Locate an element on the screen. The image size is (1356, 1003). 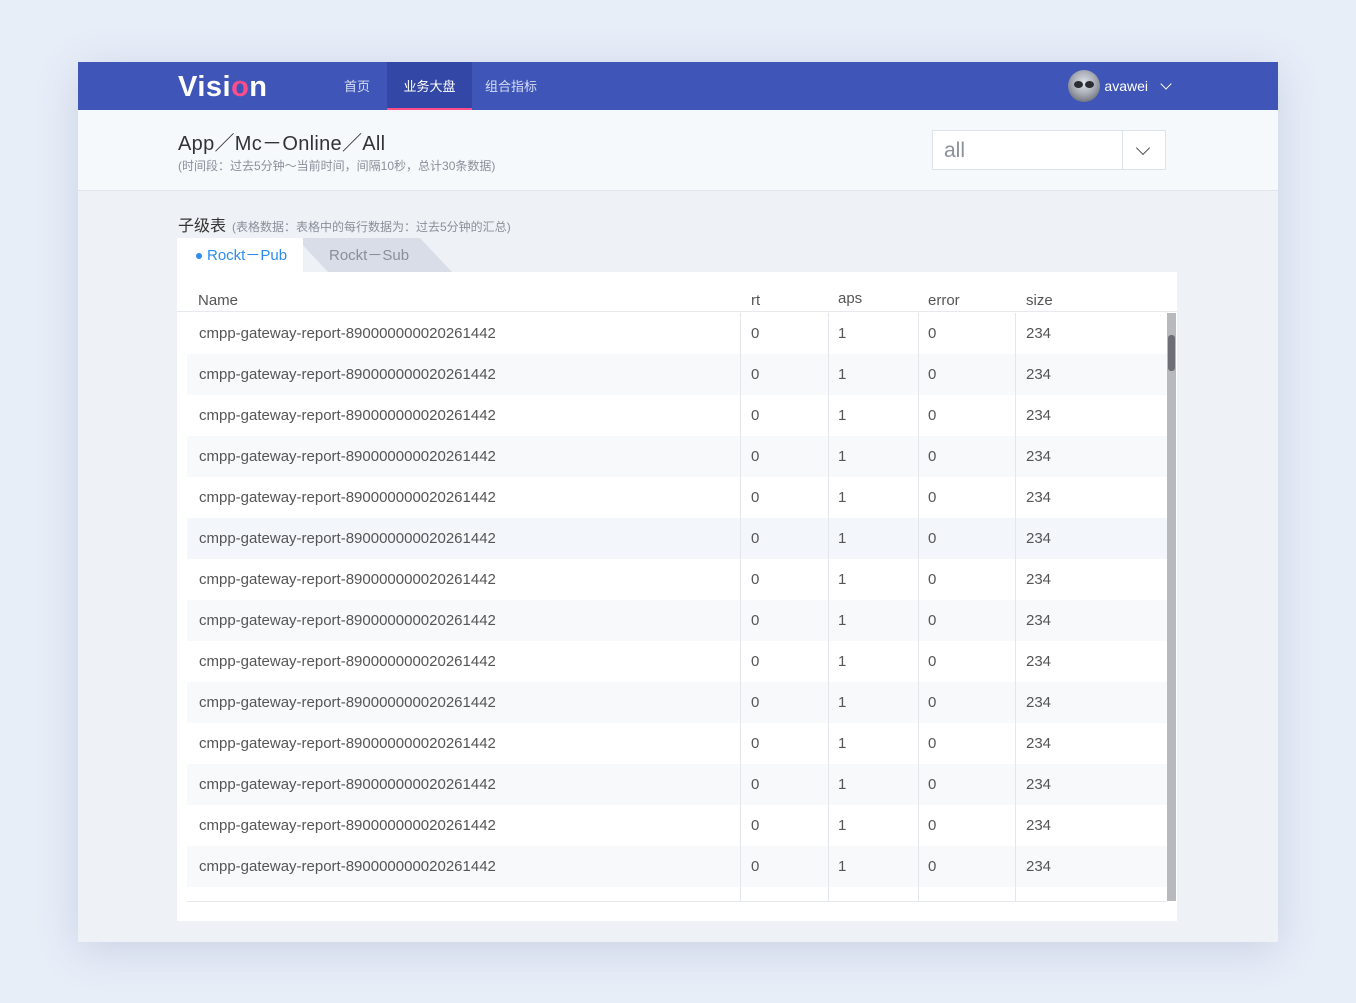
filter-select: all is located at coordinates (1049, 150).